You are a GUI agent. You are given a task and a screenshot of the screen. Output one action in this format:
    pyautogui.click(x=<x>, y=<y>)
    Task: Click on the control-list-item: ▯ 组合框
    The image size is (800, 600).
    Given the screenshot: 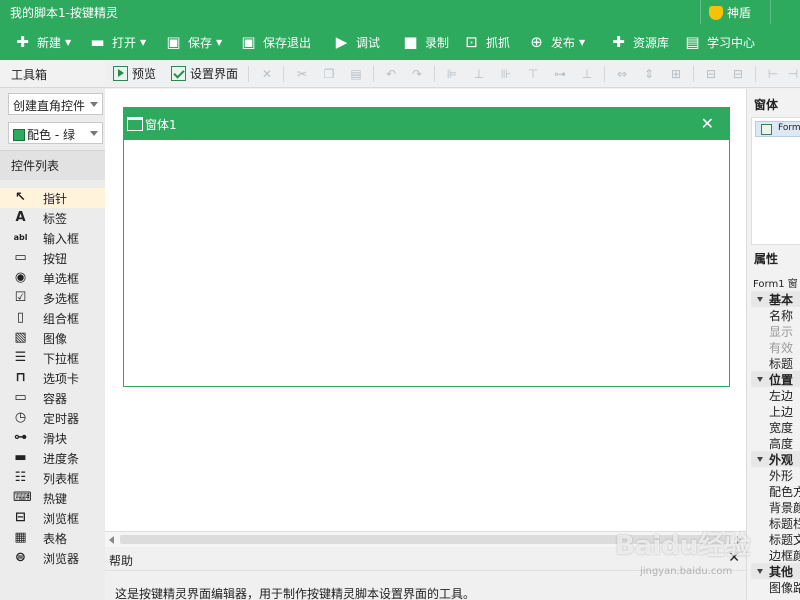 What is the action you would take?
    pyautogui.click(x=52, y=318)
    